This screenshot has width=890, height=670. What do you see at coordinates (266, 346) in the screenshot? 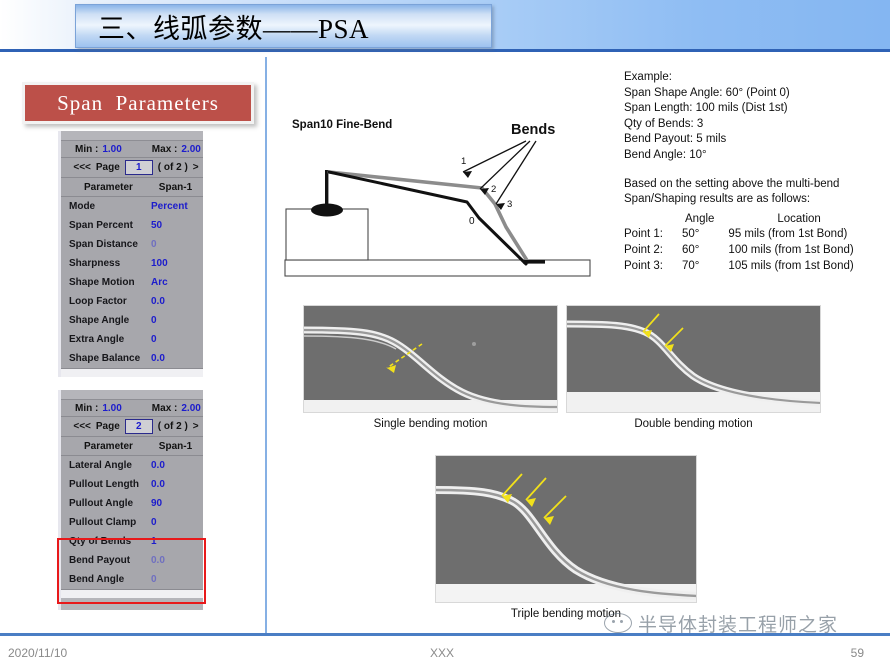
I see `column-divider` at bounding box center [266, 346].